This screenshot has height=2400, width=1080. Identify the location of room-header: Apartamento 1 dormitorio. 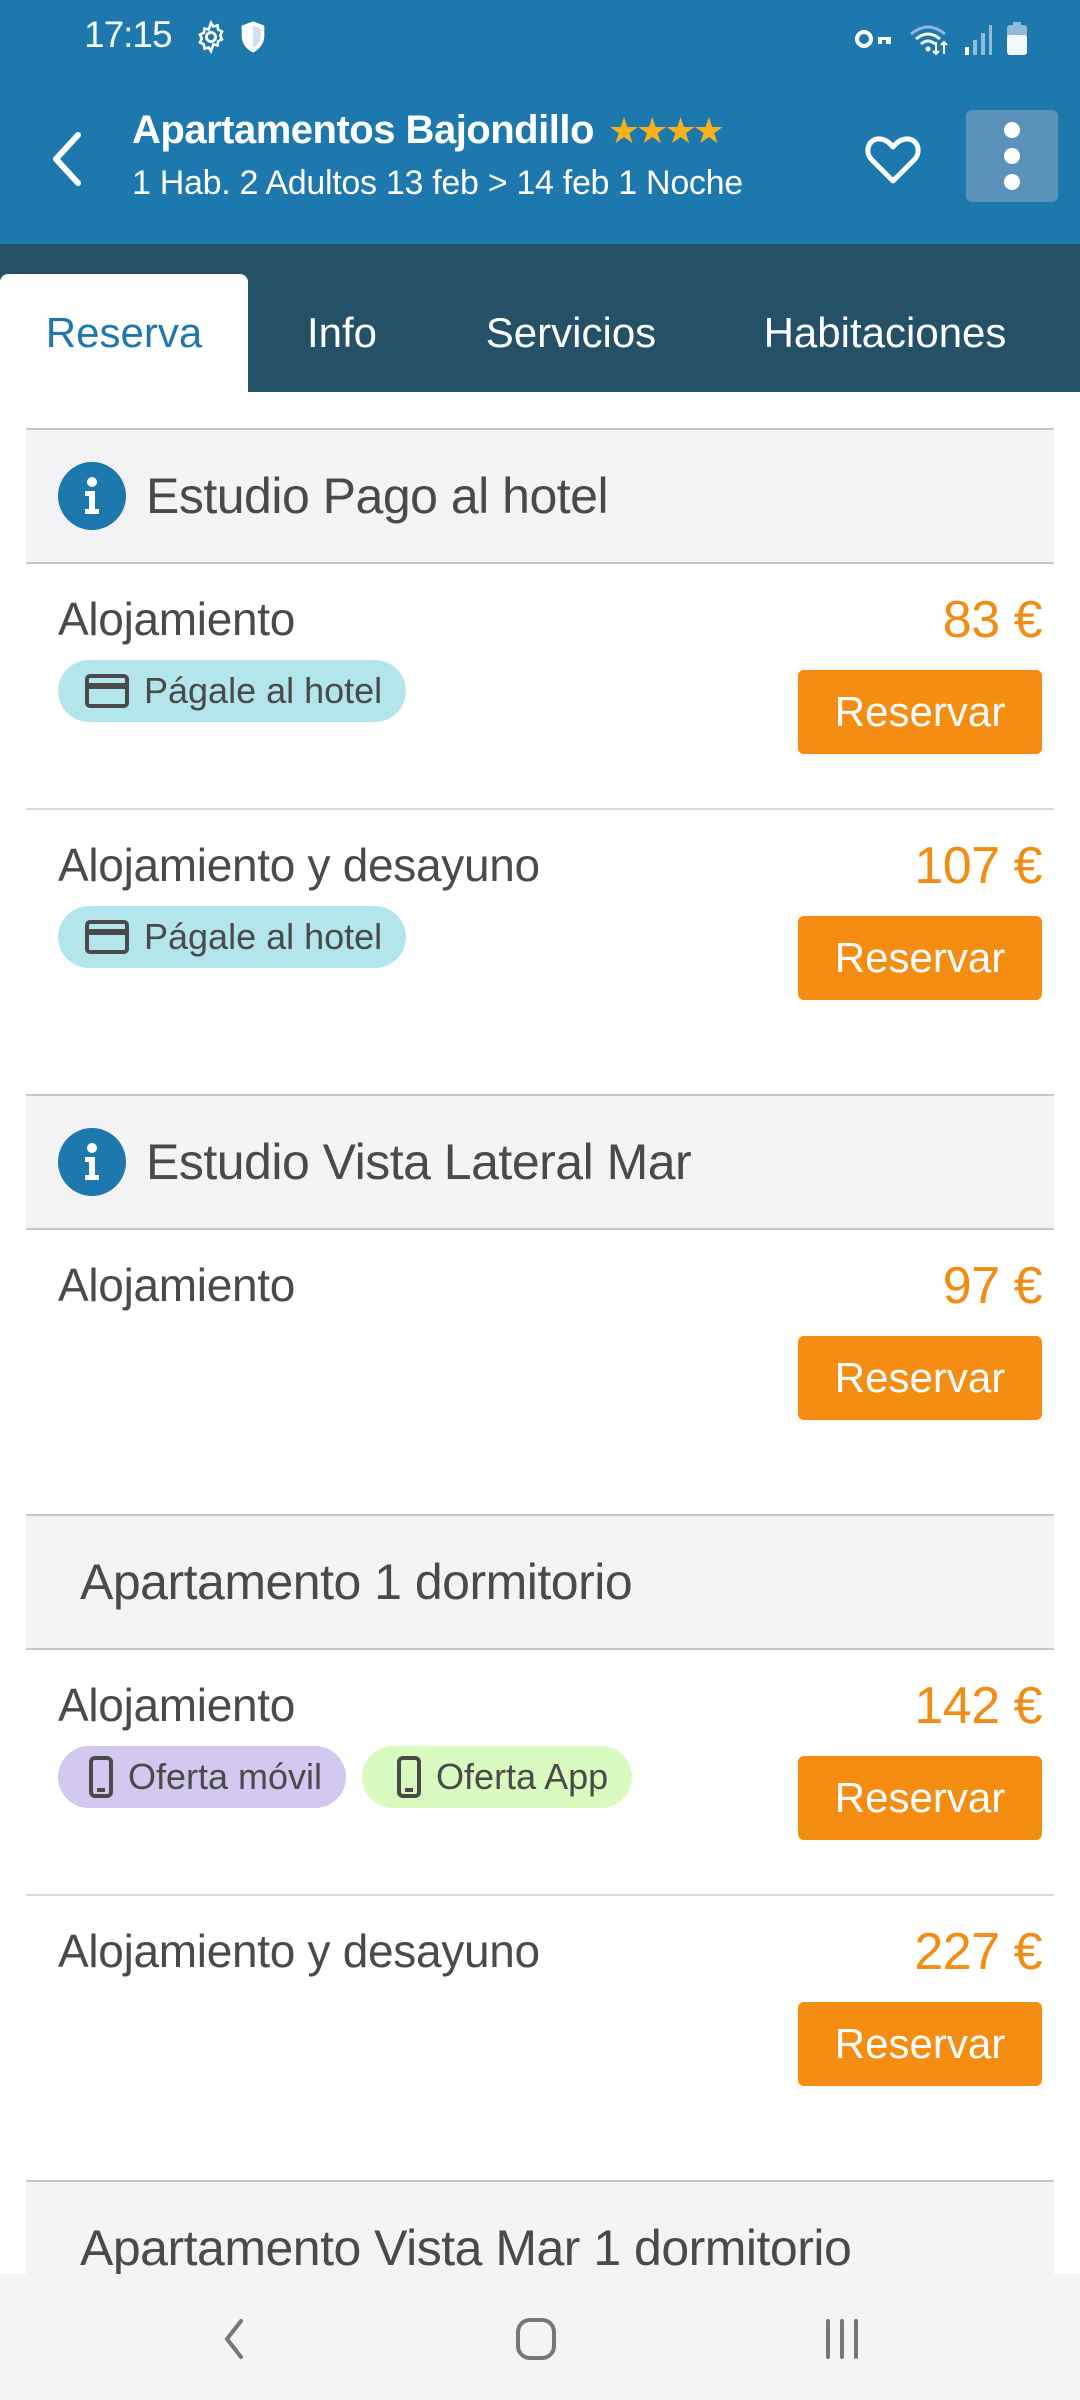
(540, 1582).